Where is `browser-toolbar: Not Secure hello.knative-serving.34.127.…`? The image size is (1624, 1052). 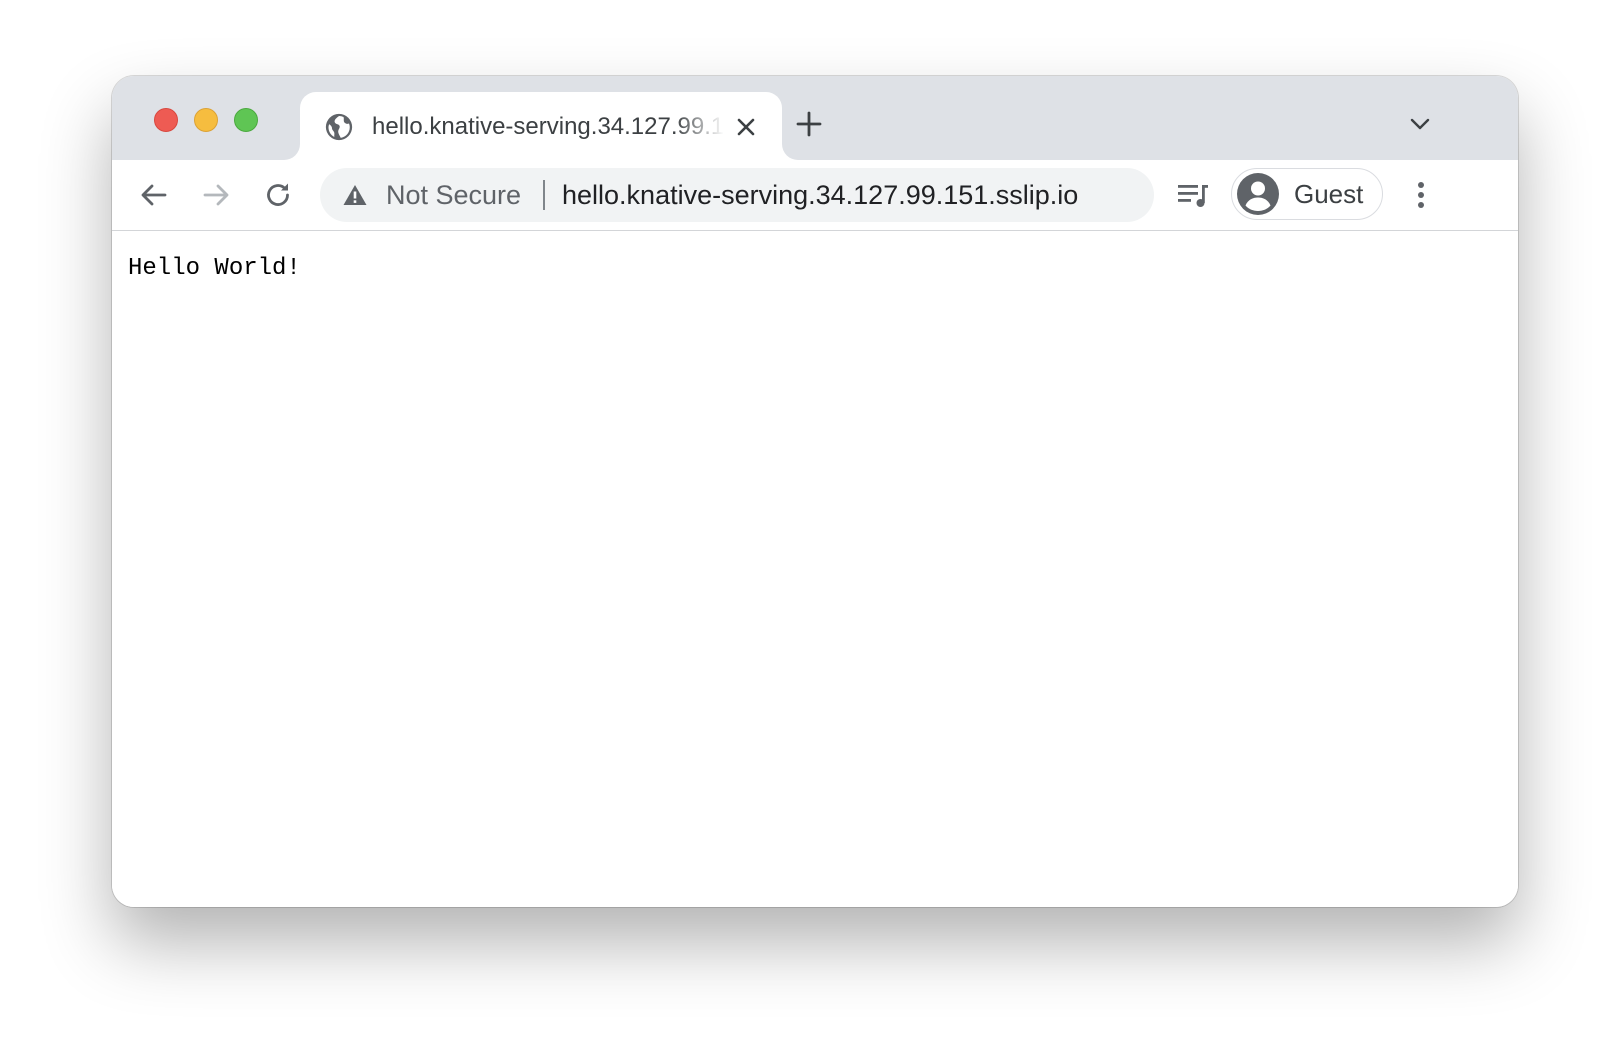
browser-toolbar: Not Secure hello.knative-serving.34.127.… is located at coordinates (815, 195).